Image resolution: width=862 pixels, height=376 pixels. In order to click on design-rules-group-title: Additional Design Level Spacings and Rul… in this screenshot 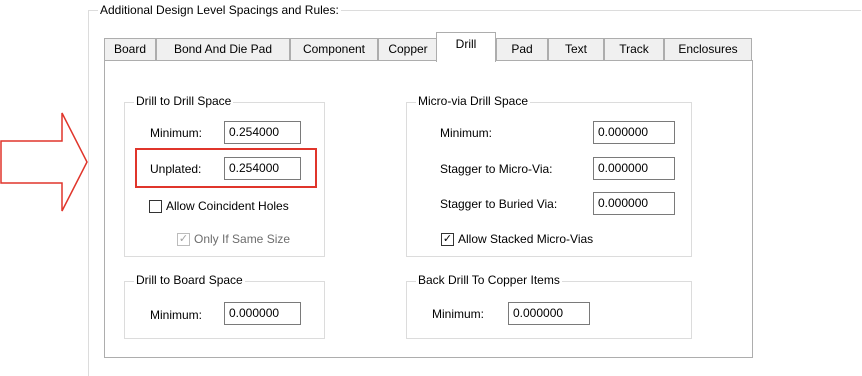, I will do `click(219, 10)`.